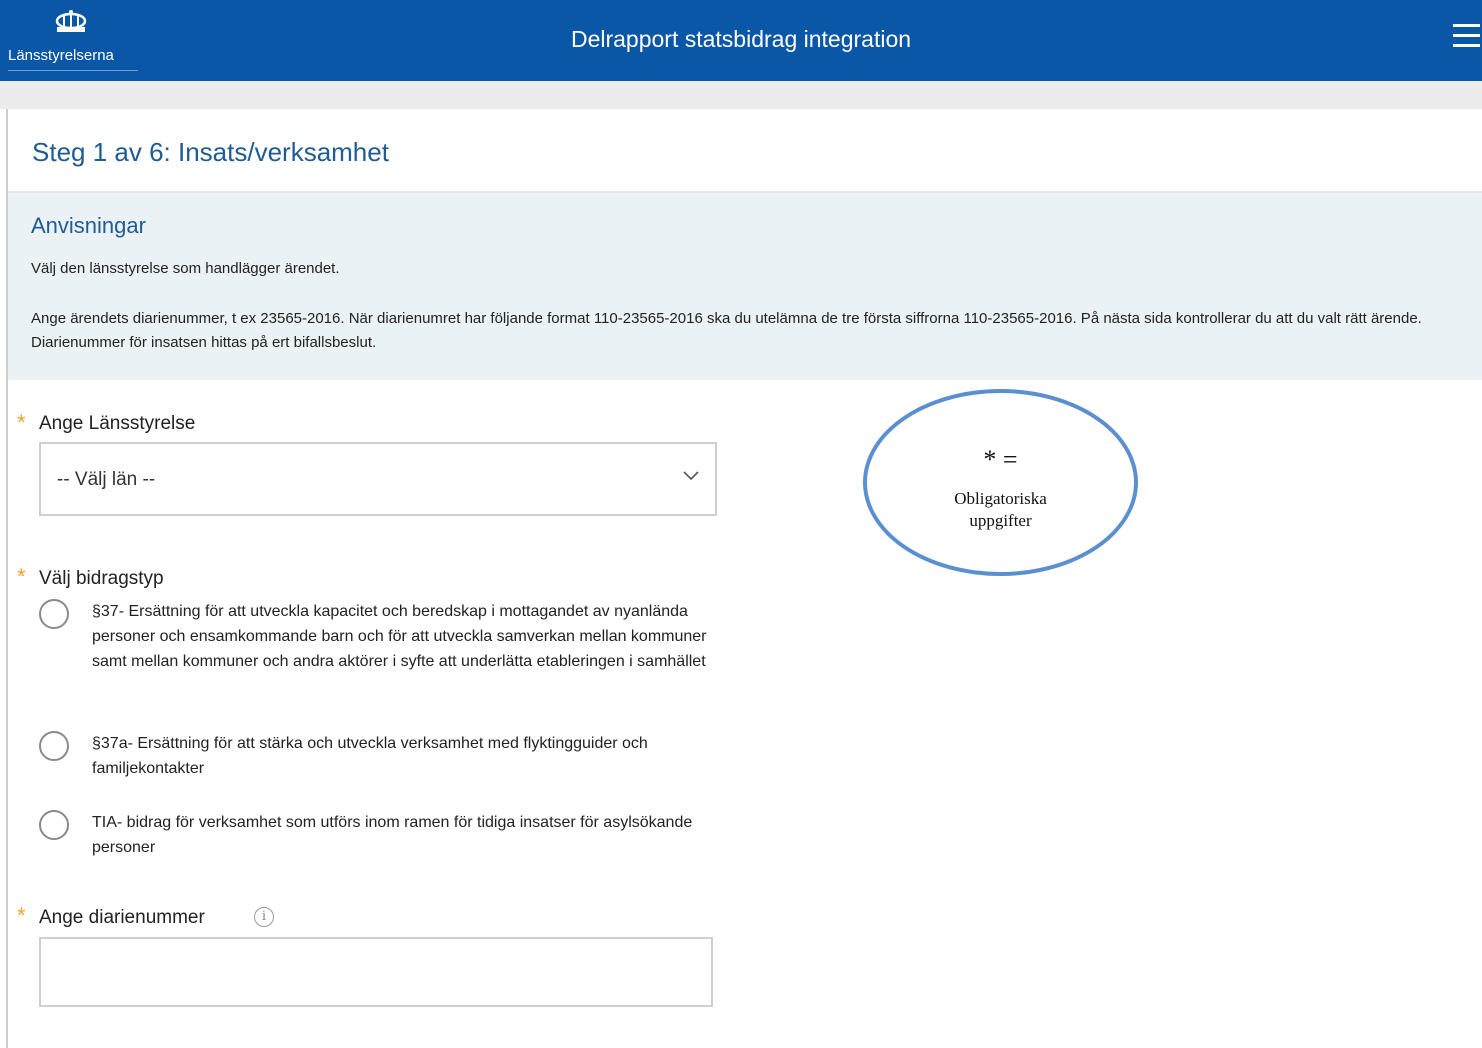  Describe the element at coordinates (122, 917) in the screenshot. I see `diarienummer-label: Ange diarienummer` at that location.